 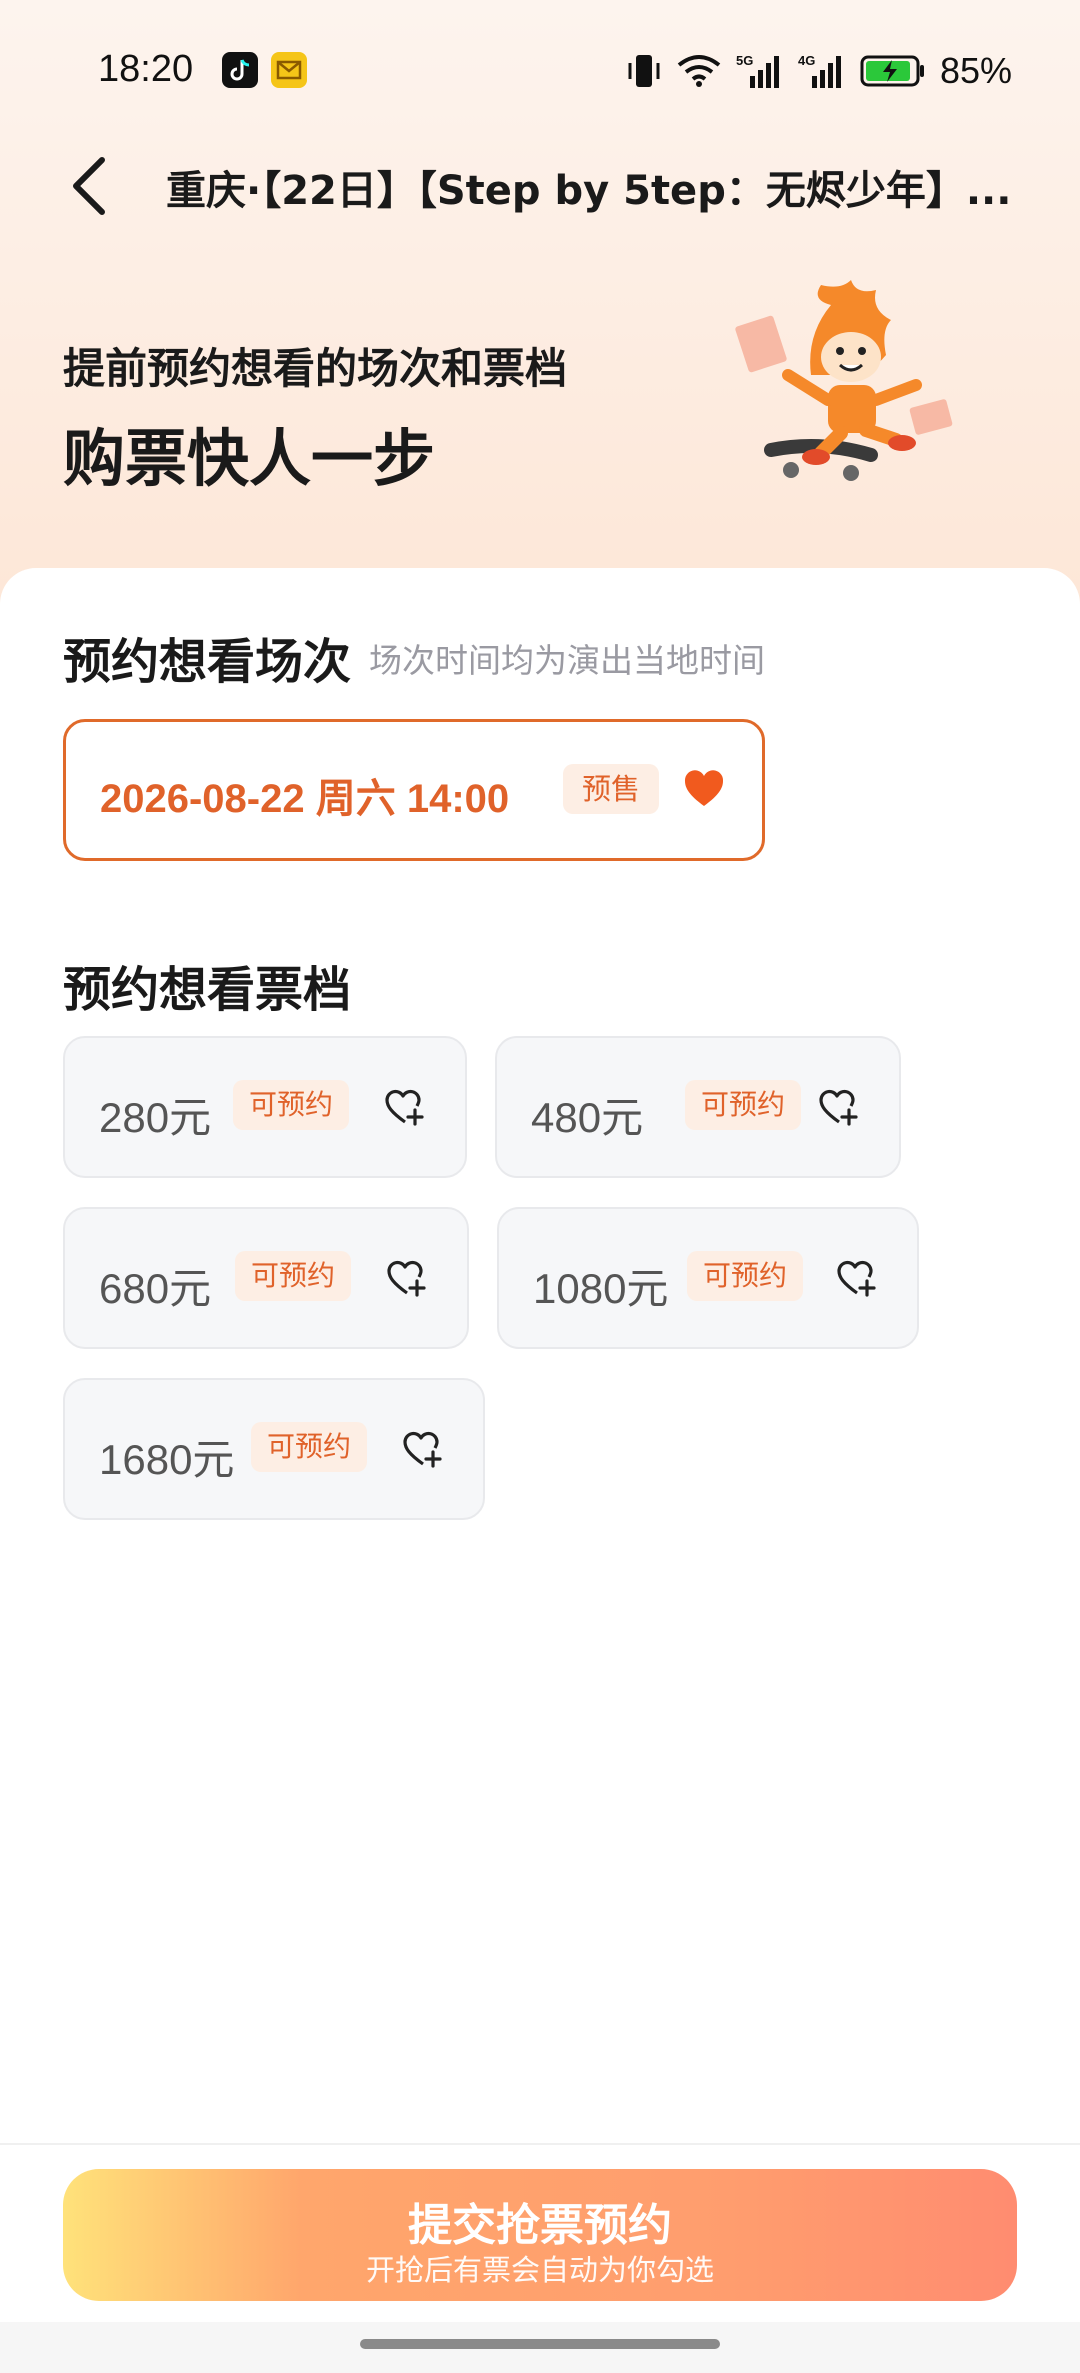 I want to click on battery-icon, so click(x=892, y=71).